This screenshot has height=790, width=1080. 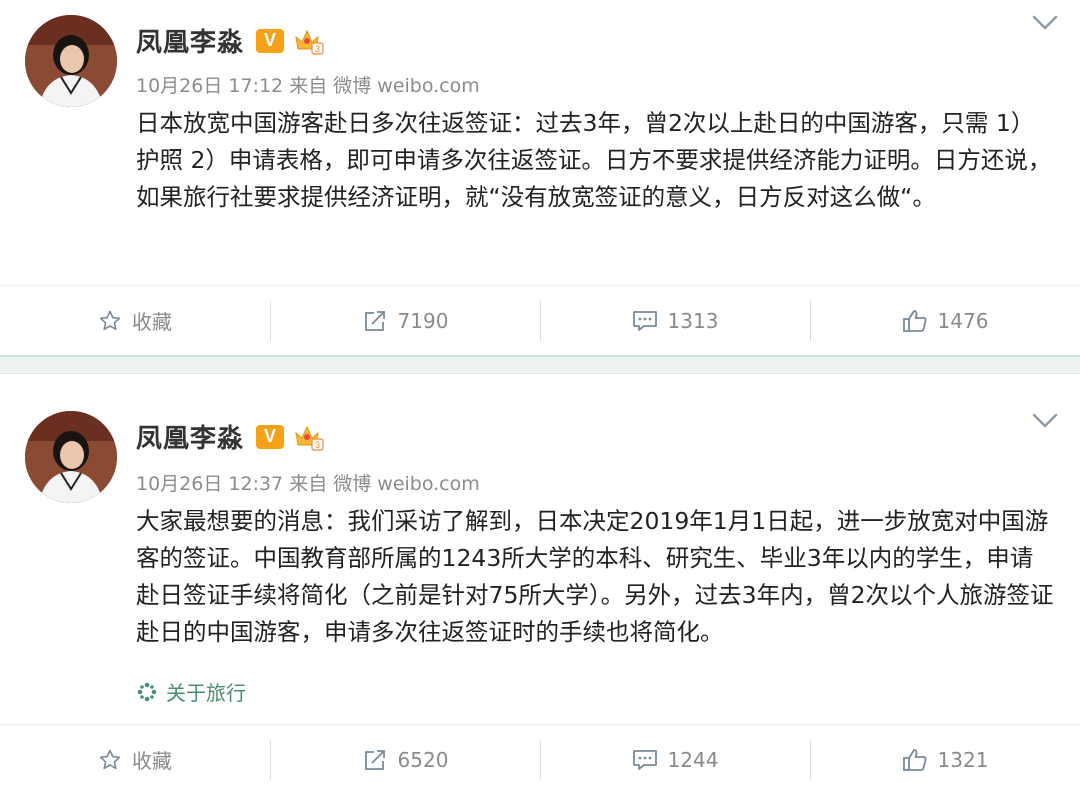 What do you see at coordinates (963, 759) in the screenshot?
I see `like-count: 1321` at bounding box center [963, 759].